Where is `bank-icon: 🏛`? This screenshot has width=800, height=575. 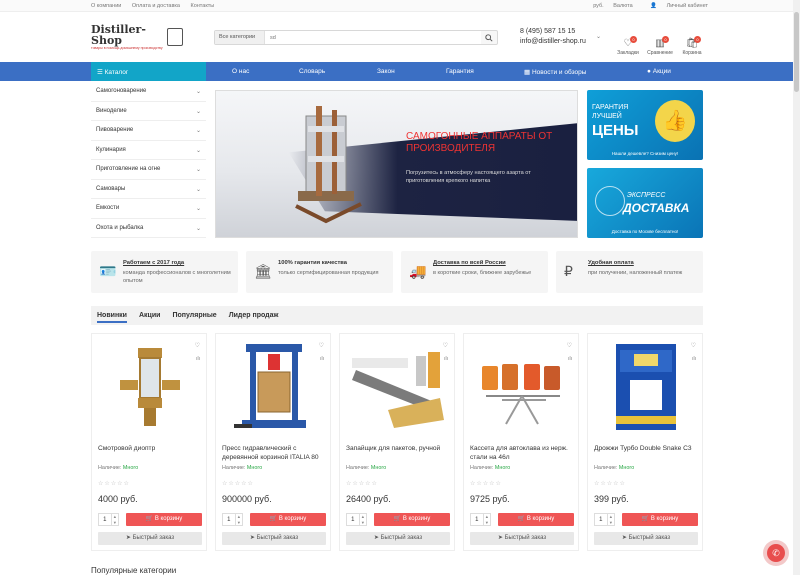
bank-icon: 🏛 is located at coordinates (263, 271).